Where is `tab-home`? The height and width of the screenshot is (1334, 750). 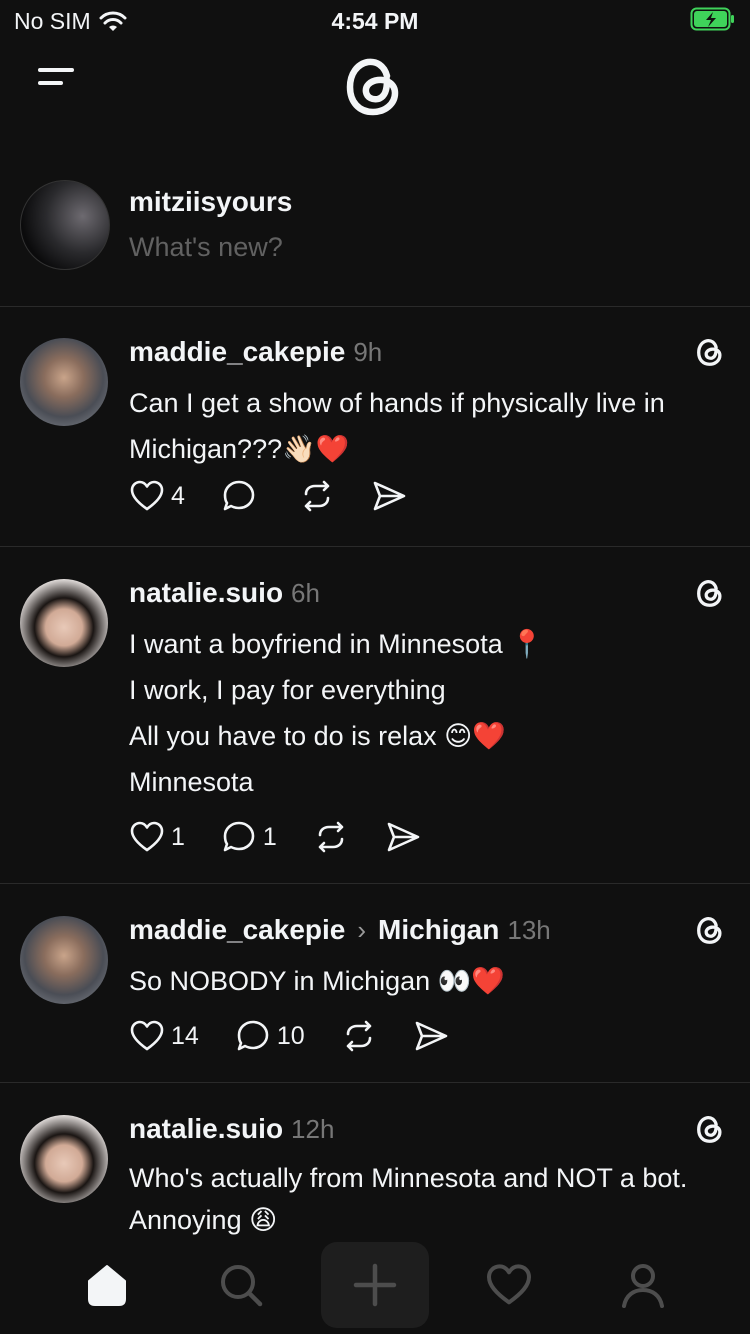 tab-home is located at coordinates (107, 1285).